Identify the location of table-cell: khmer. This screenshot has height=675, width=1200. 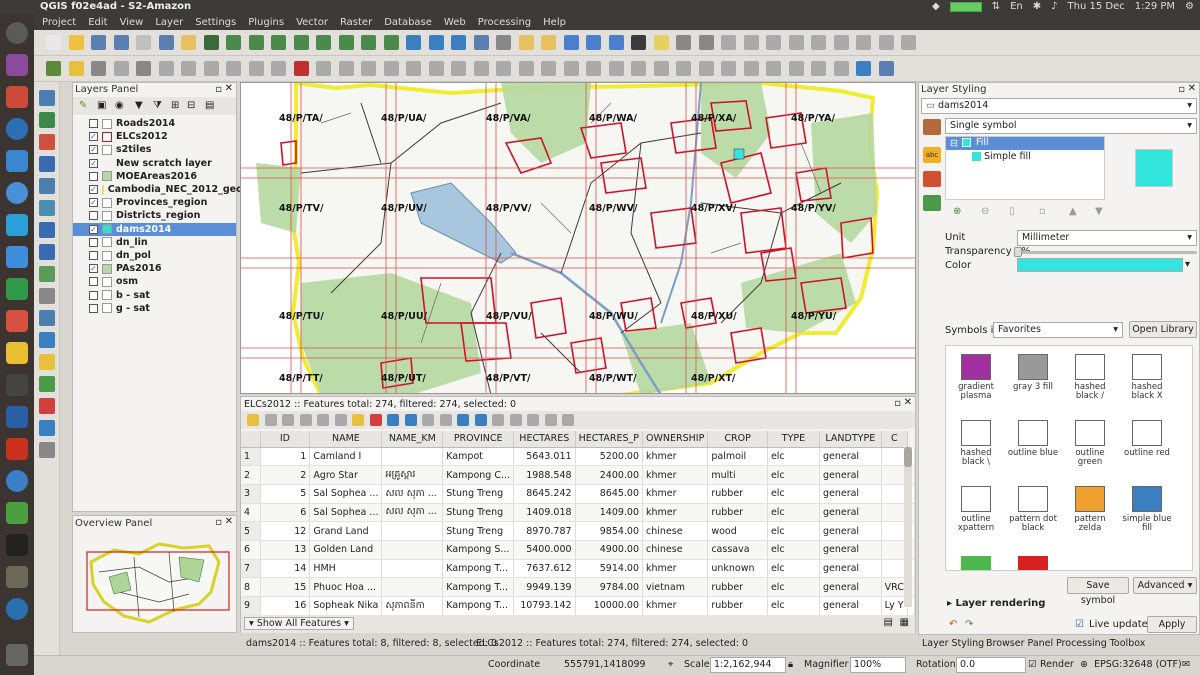
(675, 513).